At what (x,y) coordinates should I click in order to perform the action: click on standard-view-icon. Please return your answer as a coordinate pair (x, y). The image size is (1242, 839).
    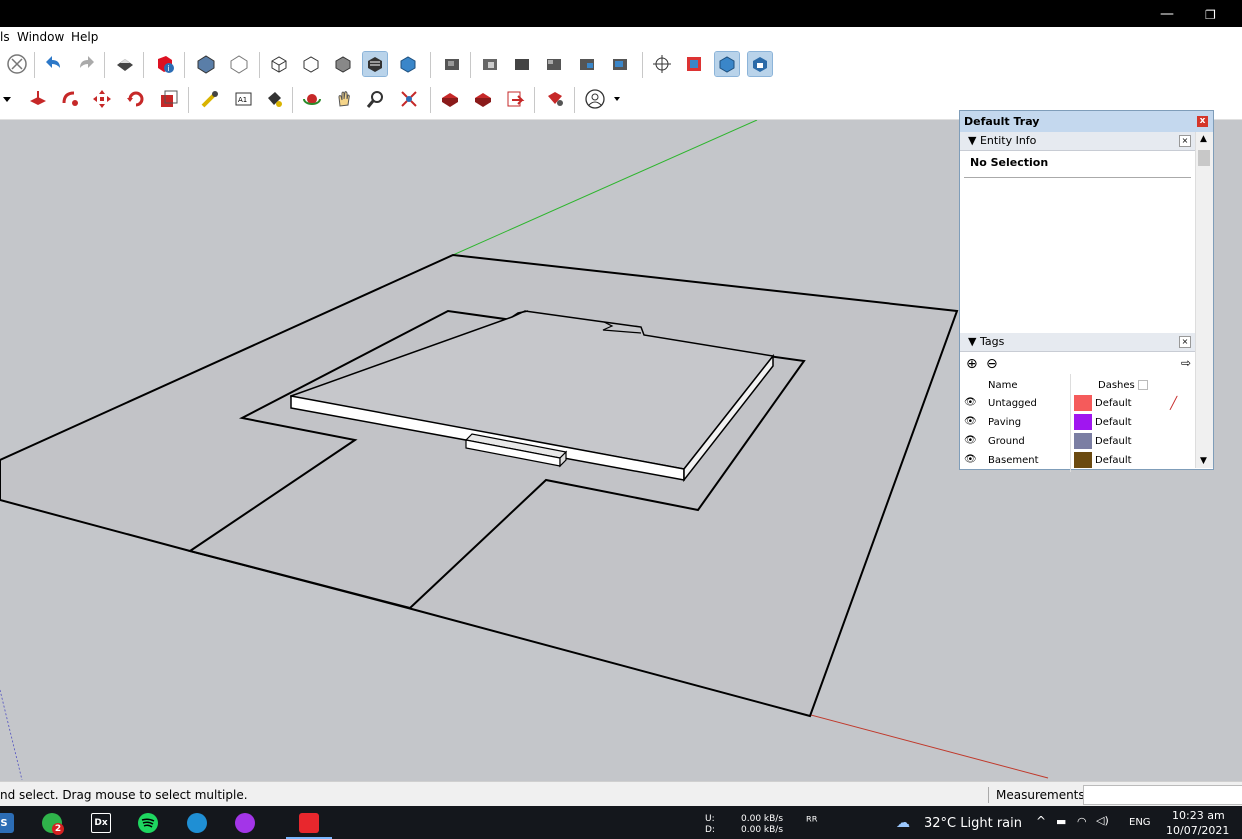
    Looking at the image, I should click on (452, 64).